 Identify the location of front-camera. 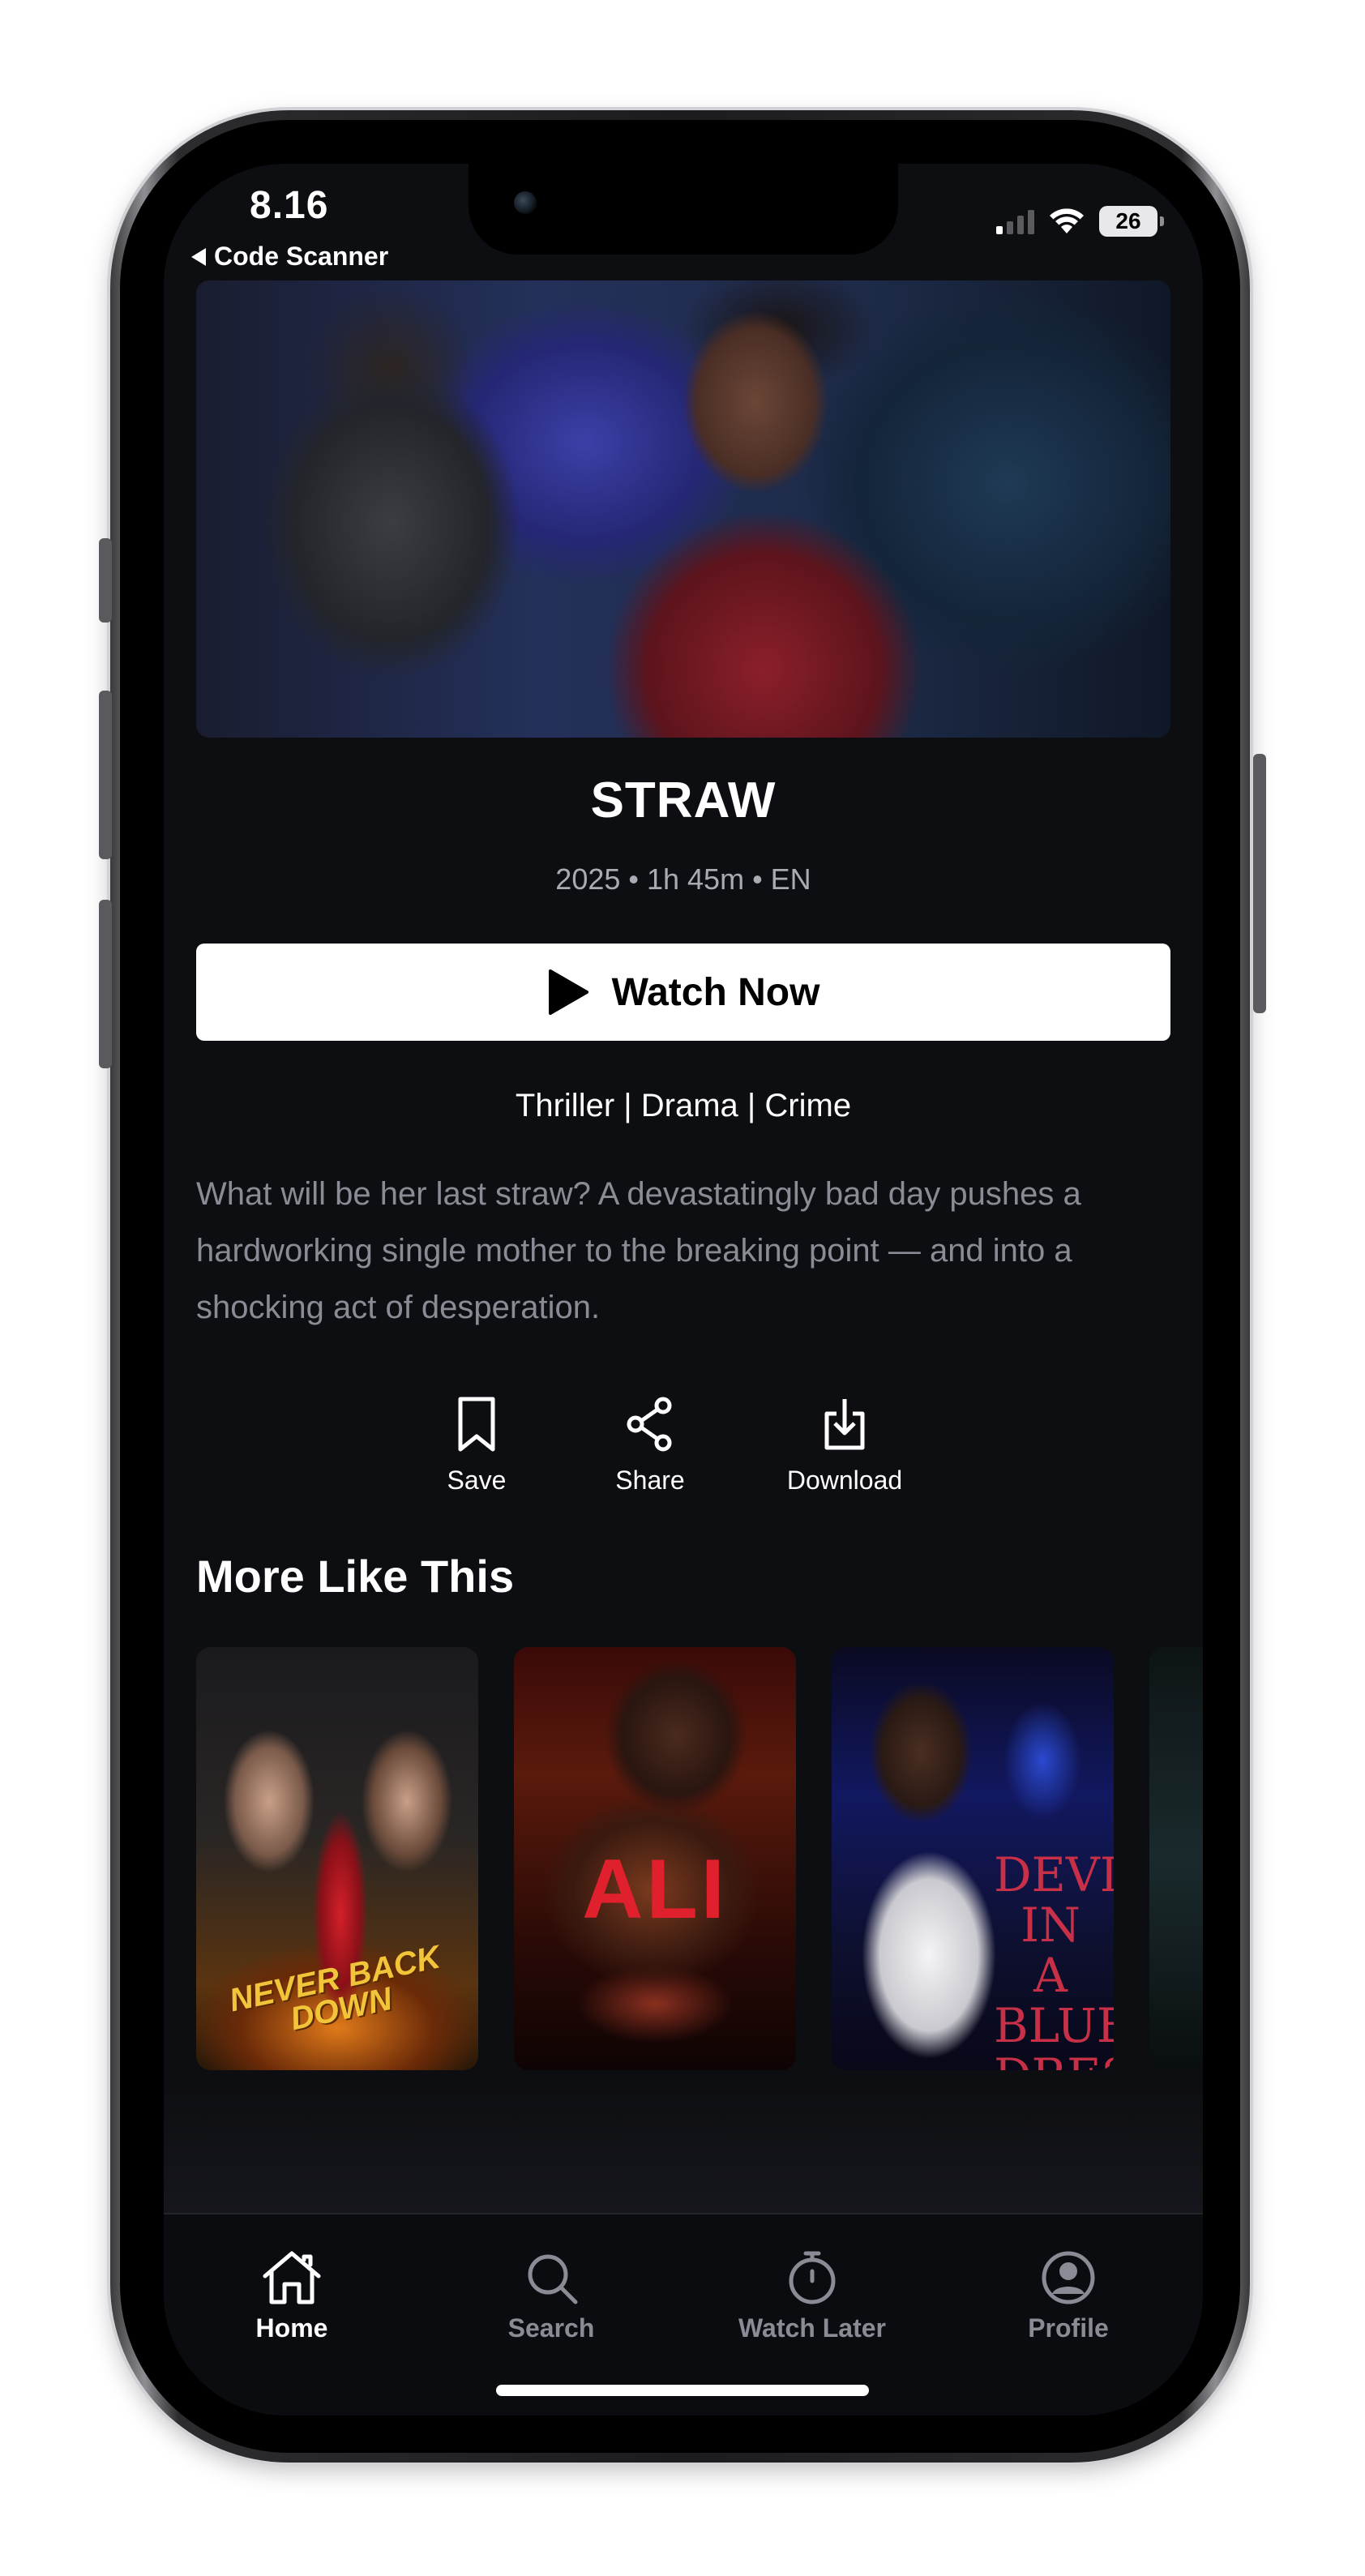
(525, 202).